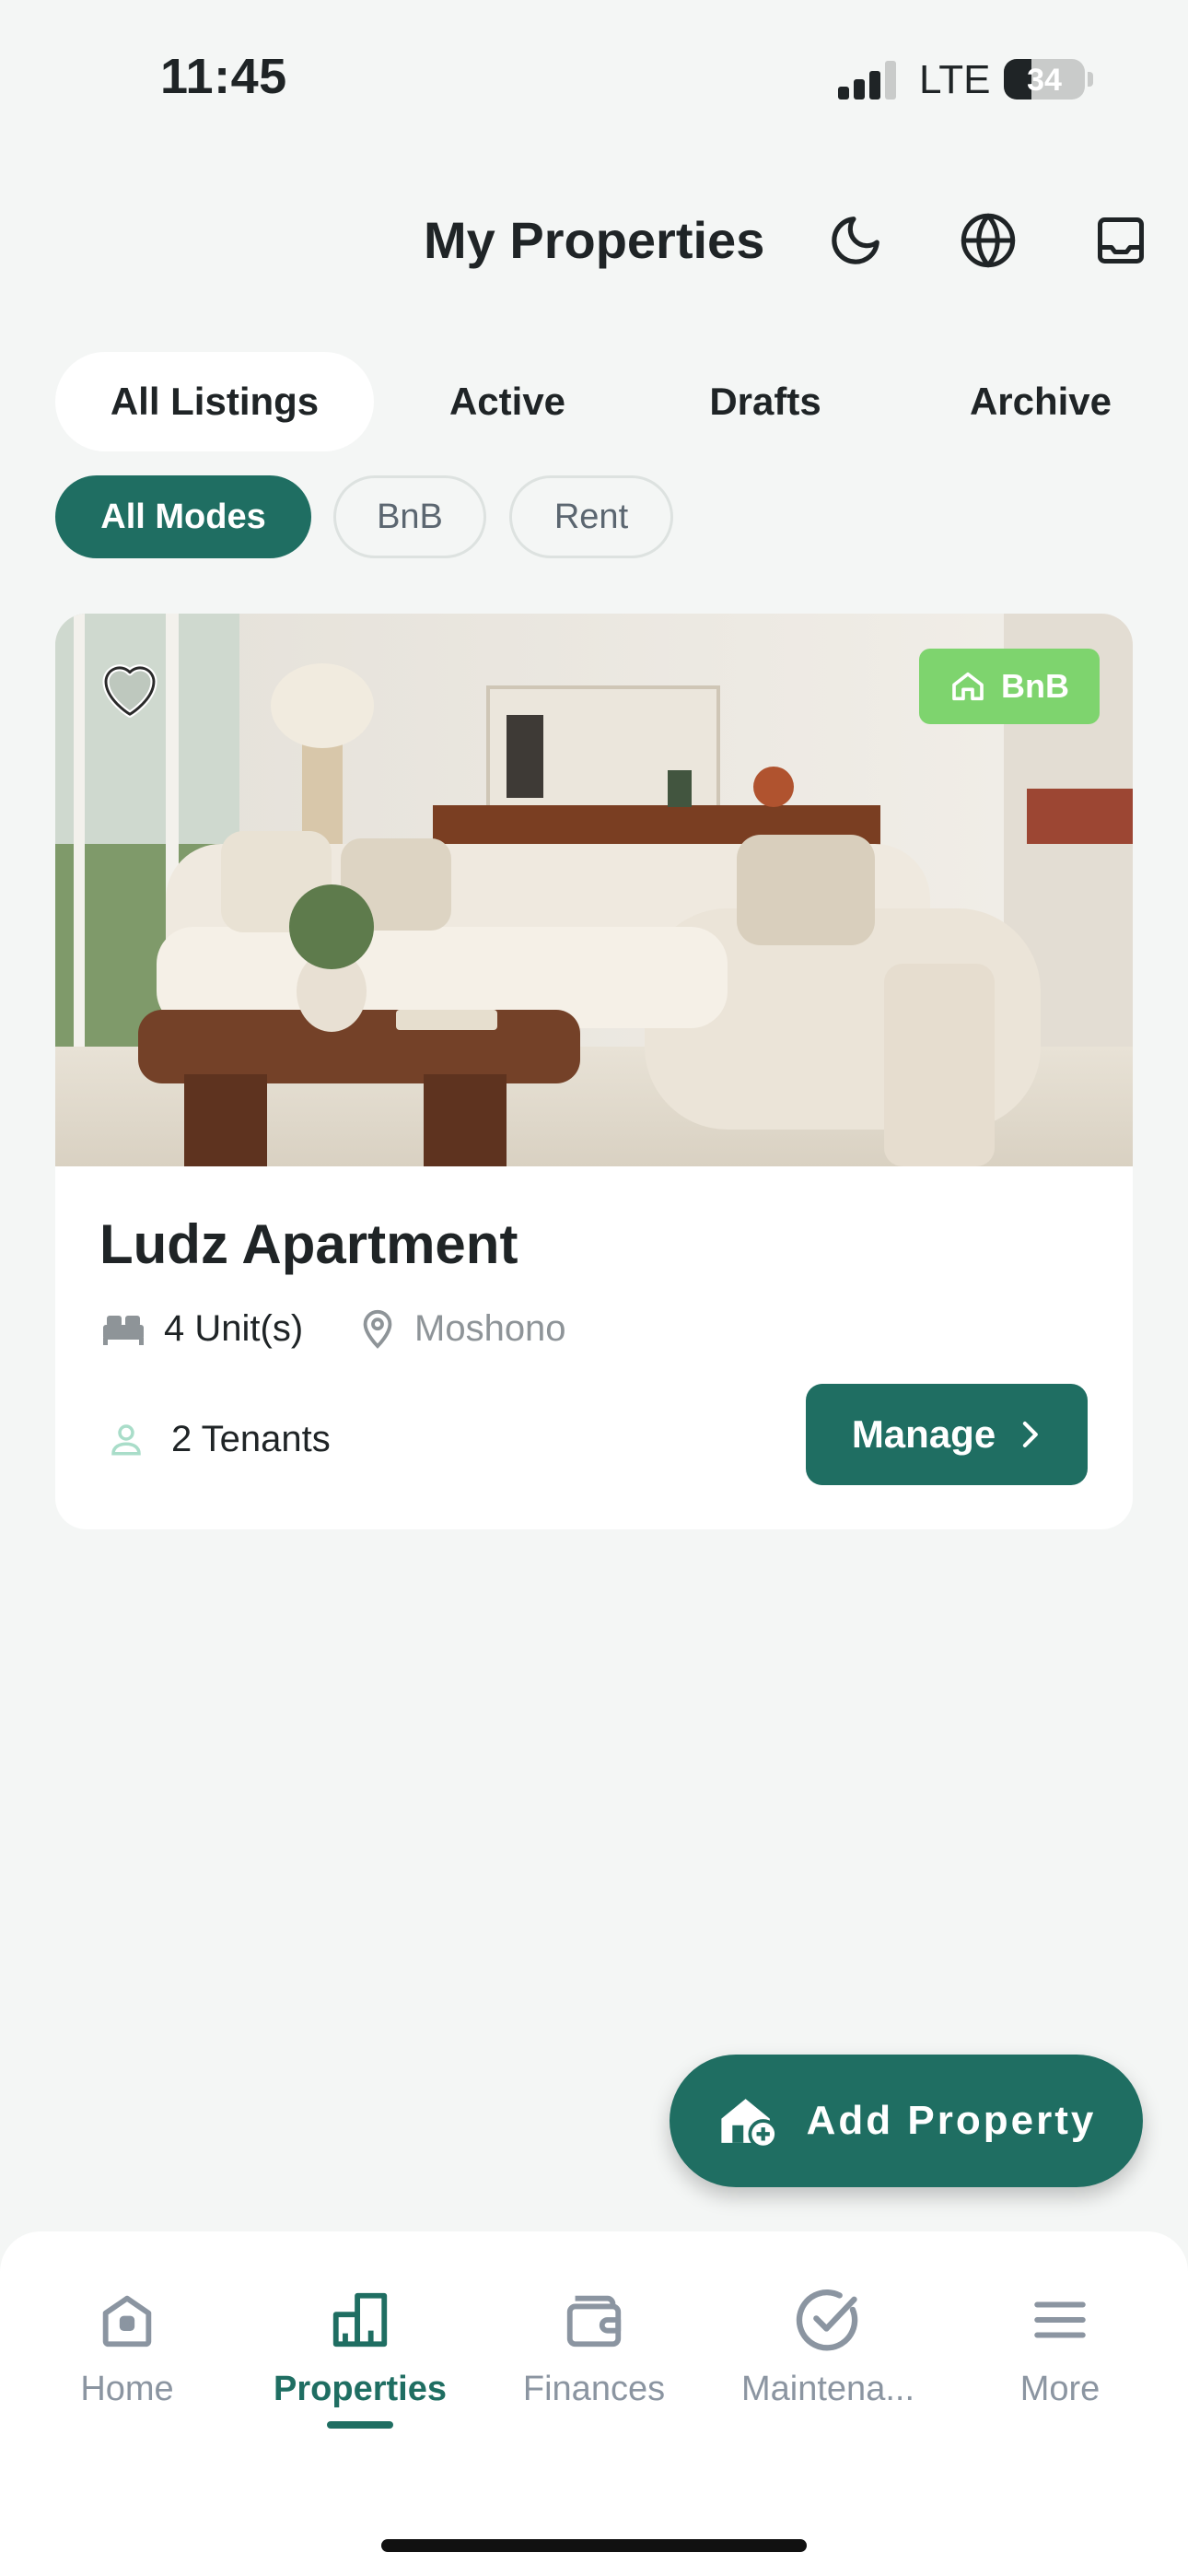 The width and height of the screenshot is (1188, 2576). I want to click on nav-item-more: More, so click(1060, 2375).